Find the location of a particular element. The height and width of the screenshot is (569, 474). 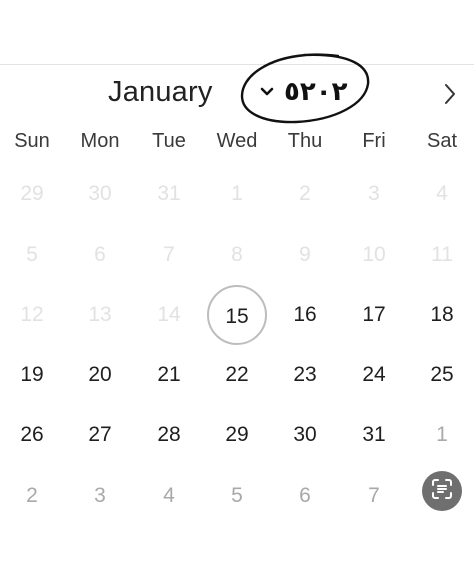

day-cell: 16 is located at coordinates (305, 315).